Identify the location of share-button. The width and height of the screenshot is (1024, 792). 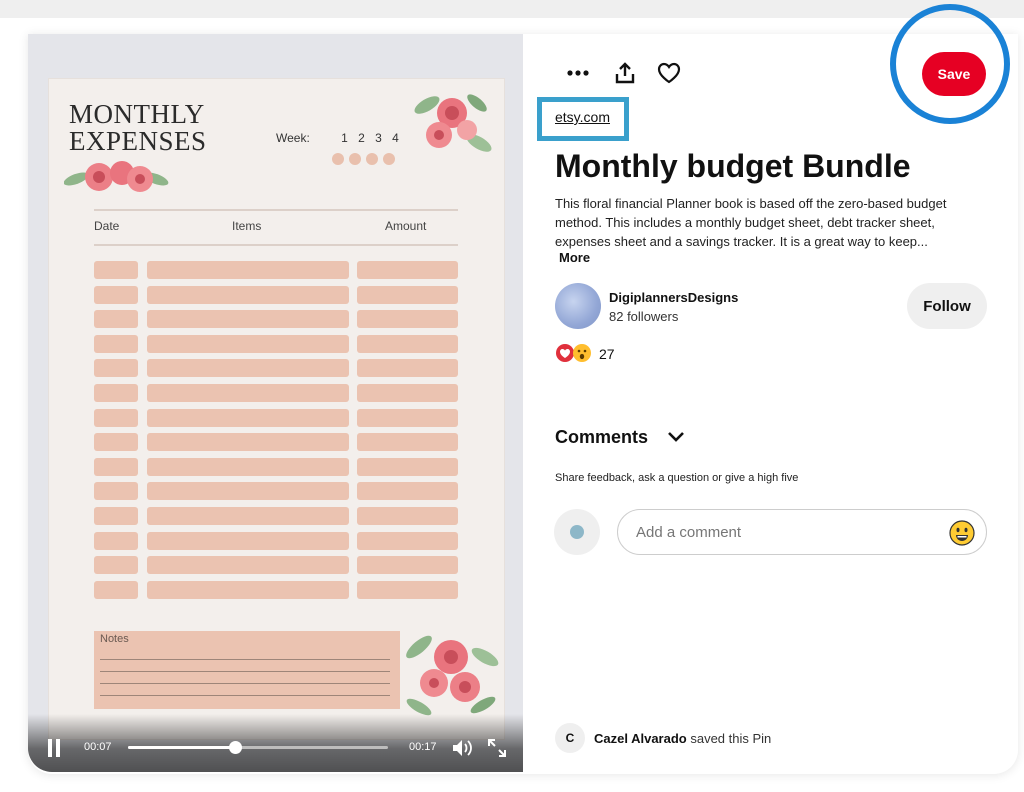
(625, 73).